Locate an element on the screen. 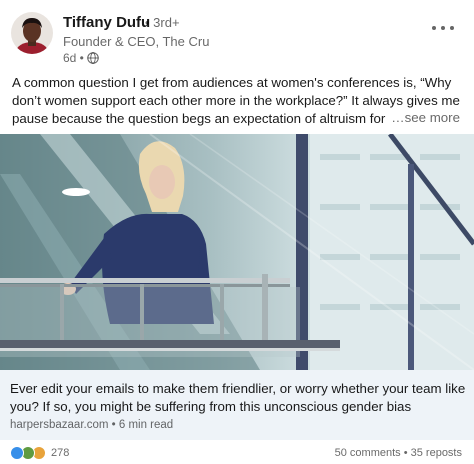 The width and height of the screenshot is (474, 464). more-options-icon is located at coordinates (443, 28).